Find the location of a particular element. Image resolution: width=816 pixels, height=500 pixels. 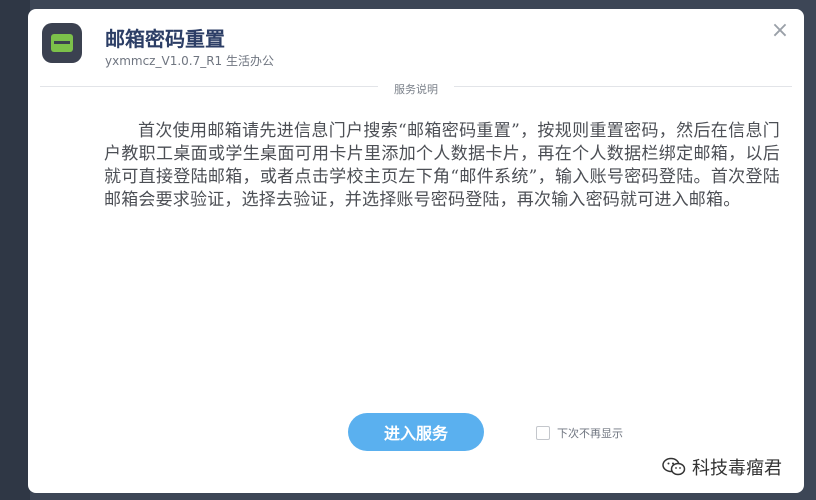

app-screen-icon is located at coordinates (62, 43).